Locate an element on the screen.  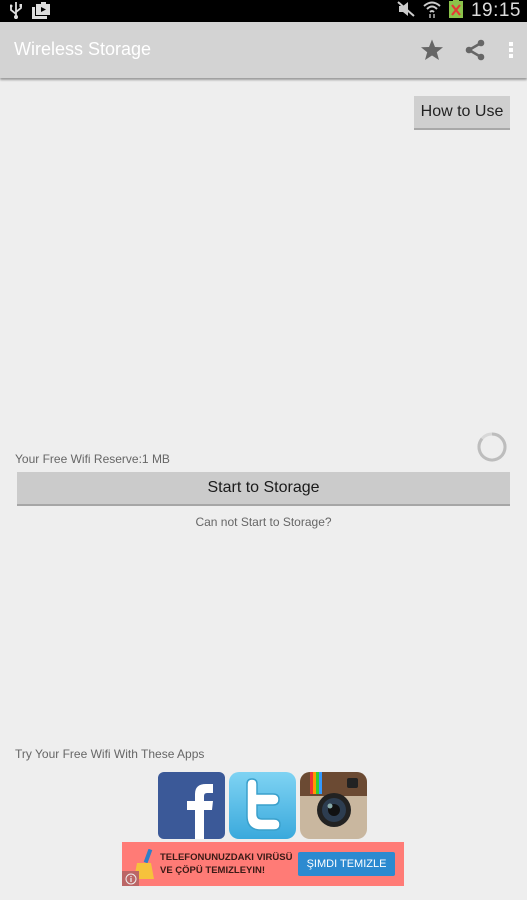
action-bar: Wireless Storage is located at coordinates (263, 50).